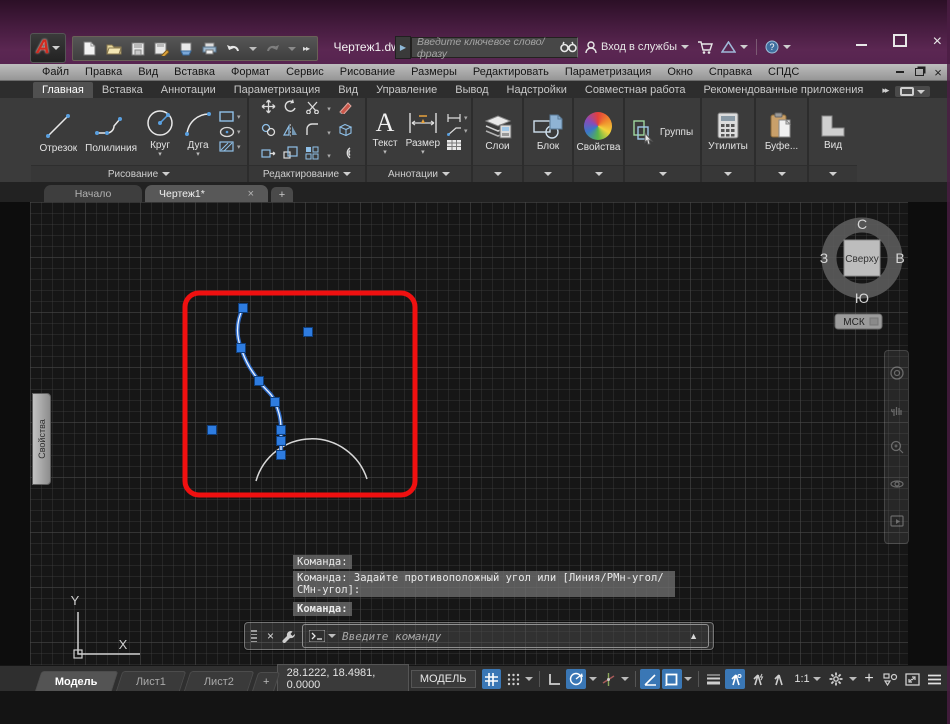 The height and width of the screenshot is (724, 950). I want to click on new-layout-button: +, so click(265, 682).